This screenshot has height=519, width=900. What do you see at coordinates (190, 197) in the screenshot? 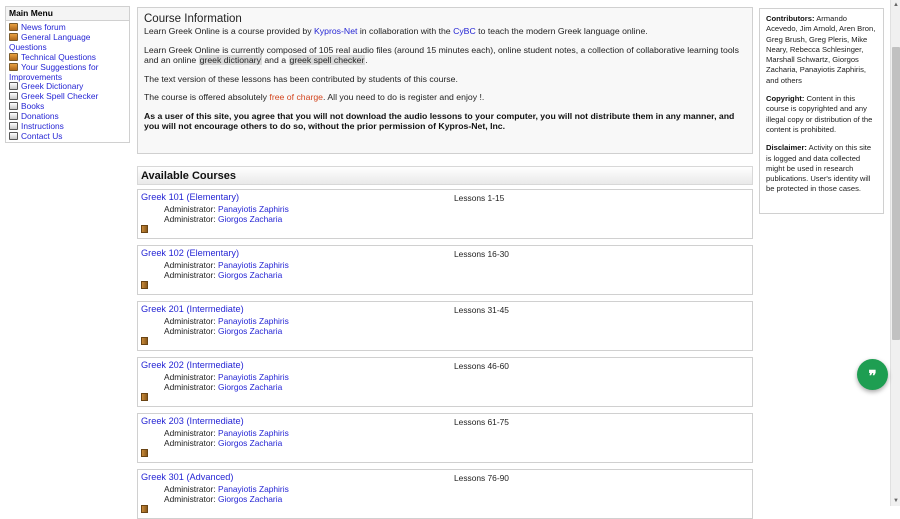
I see `course-name-link: Greek 101 (Elementary)` at bounding box center [190, 197].